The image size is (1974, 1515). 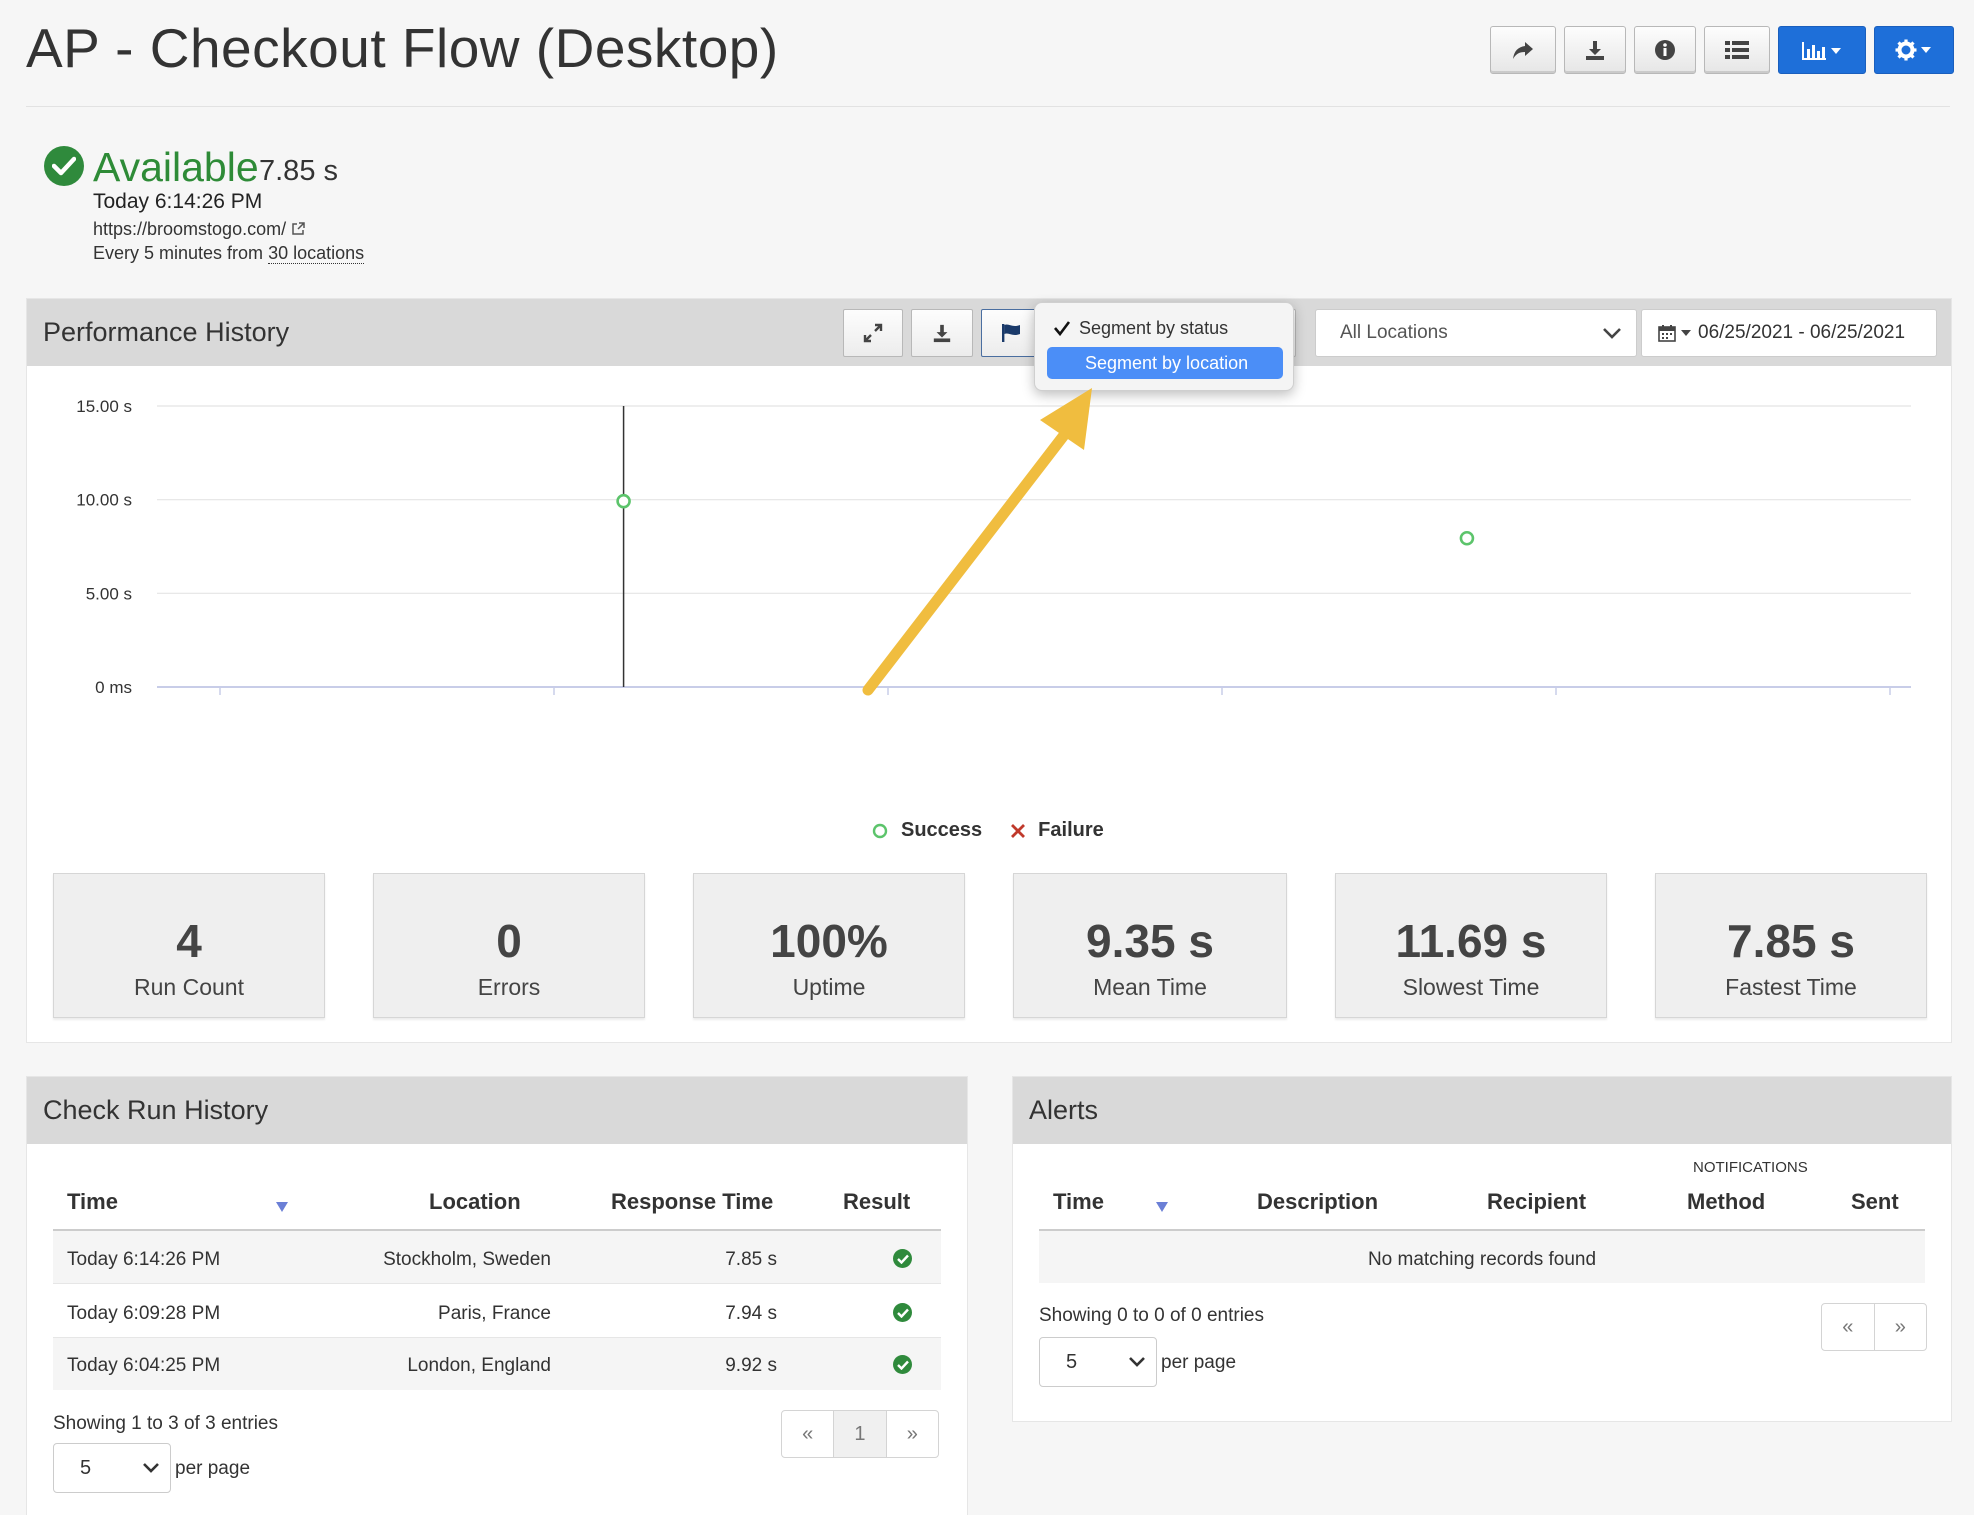 I want to click on check-run-history-title: Check Run History, so click(x=156, y=1110).